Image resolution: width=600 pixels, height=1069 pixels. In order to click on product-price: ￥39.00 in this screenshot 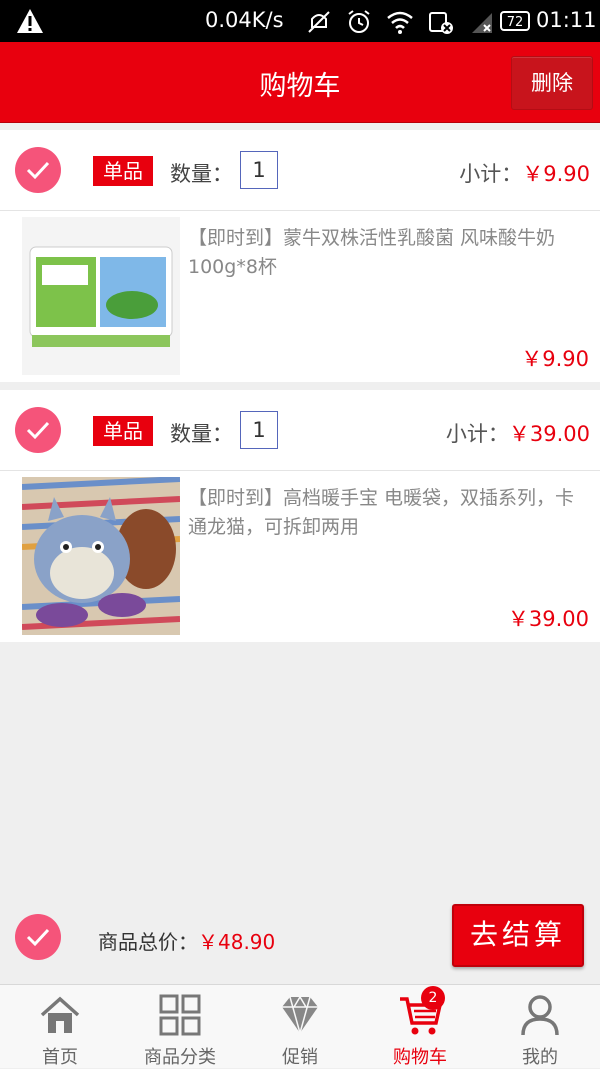, I will do `click(548, 619)`.